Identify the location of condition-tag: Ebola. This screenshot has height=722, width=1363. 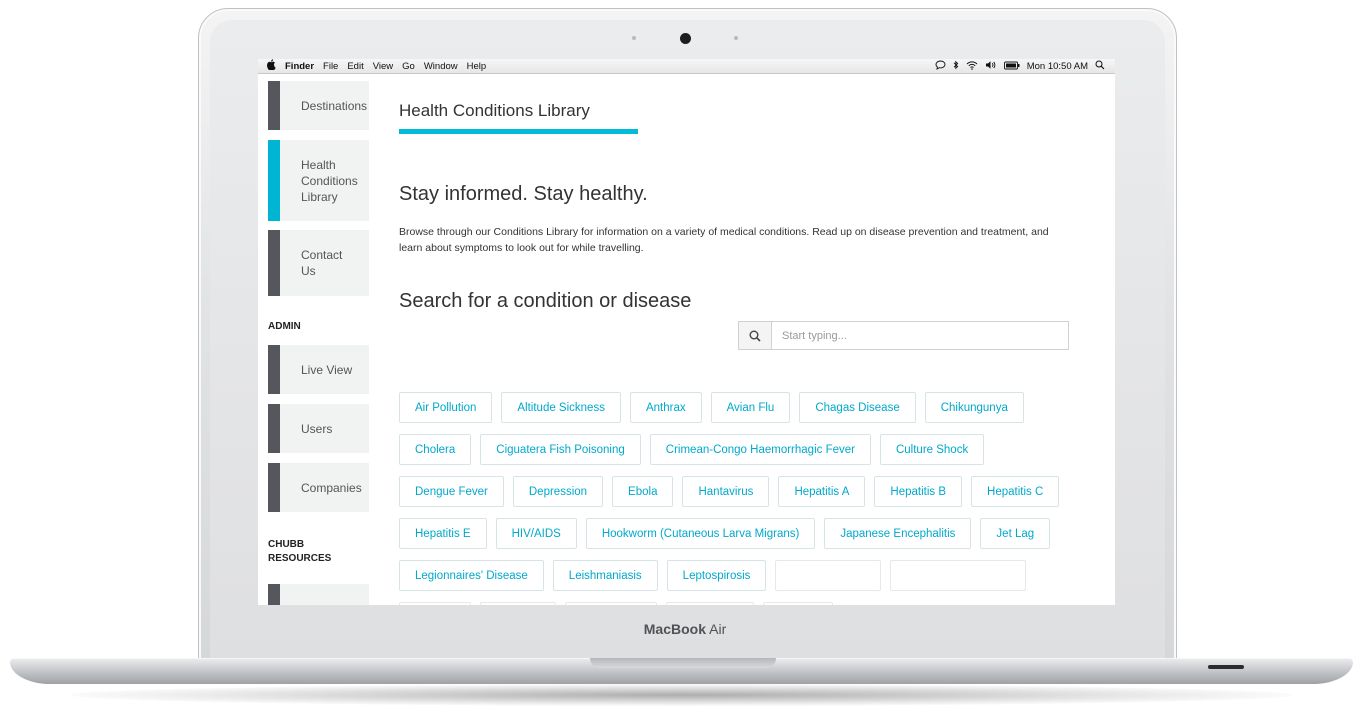
(643, 491).